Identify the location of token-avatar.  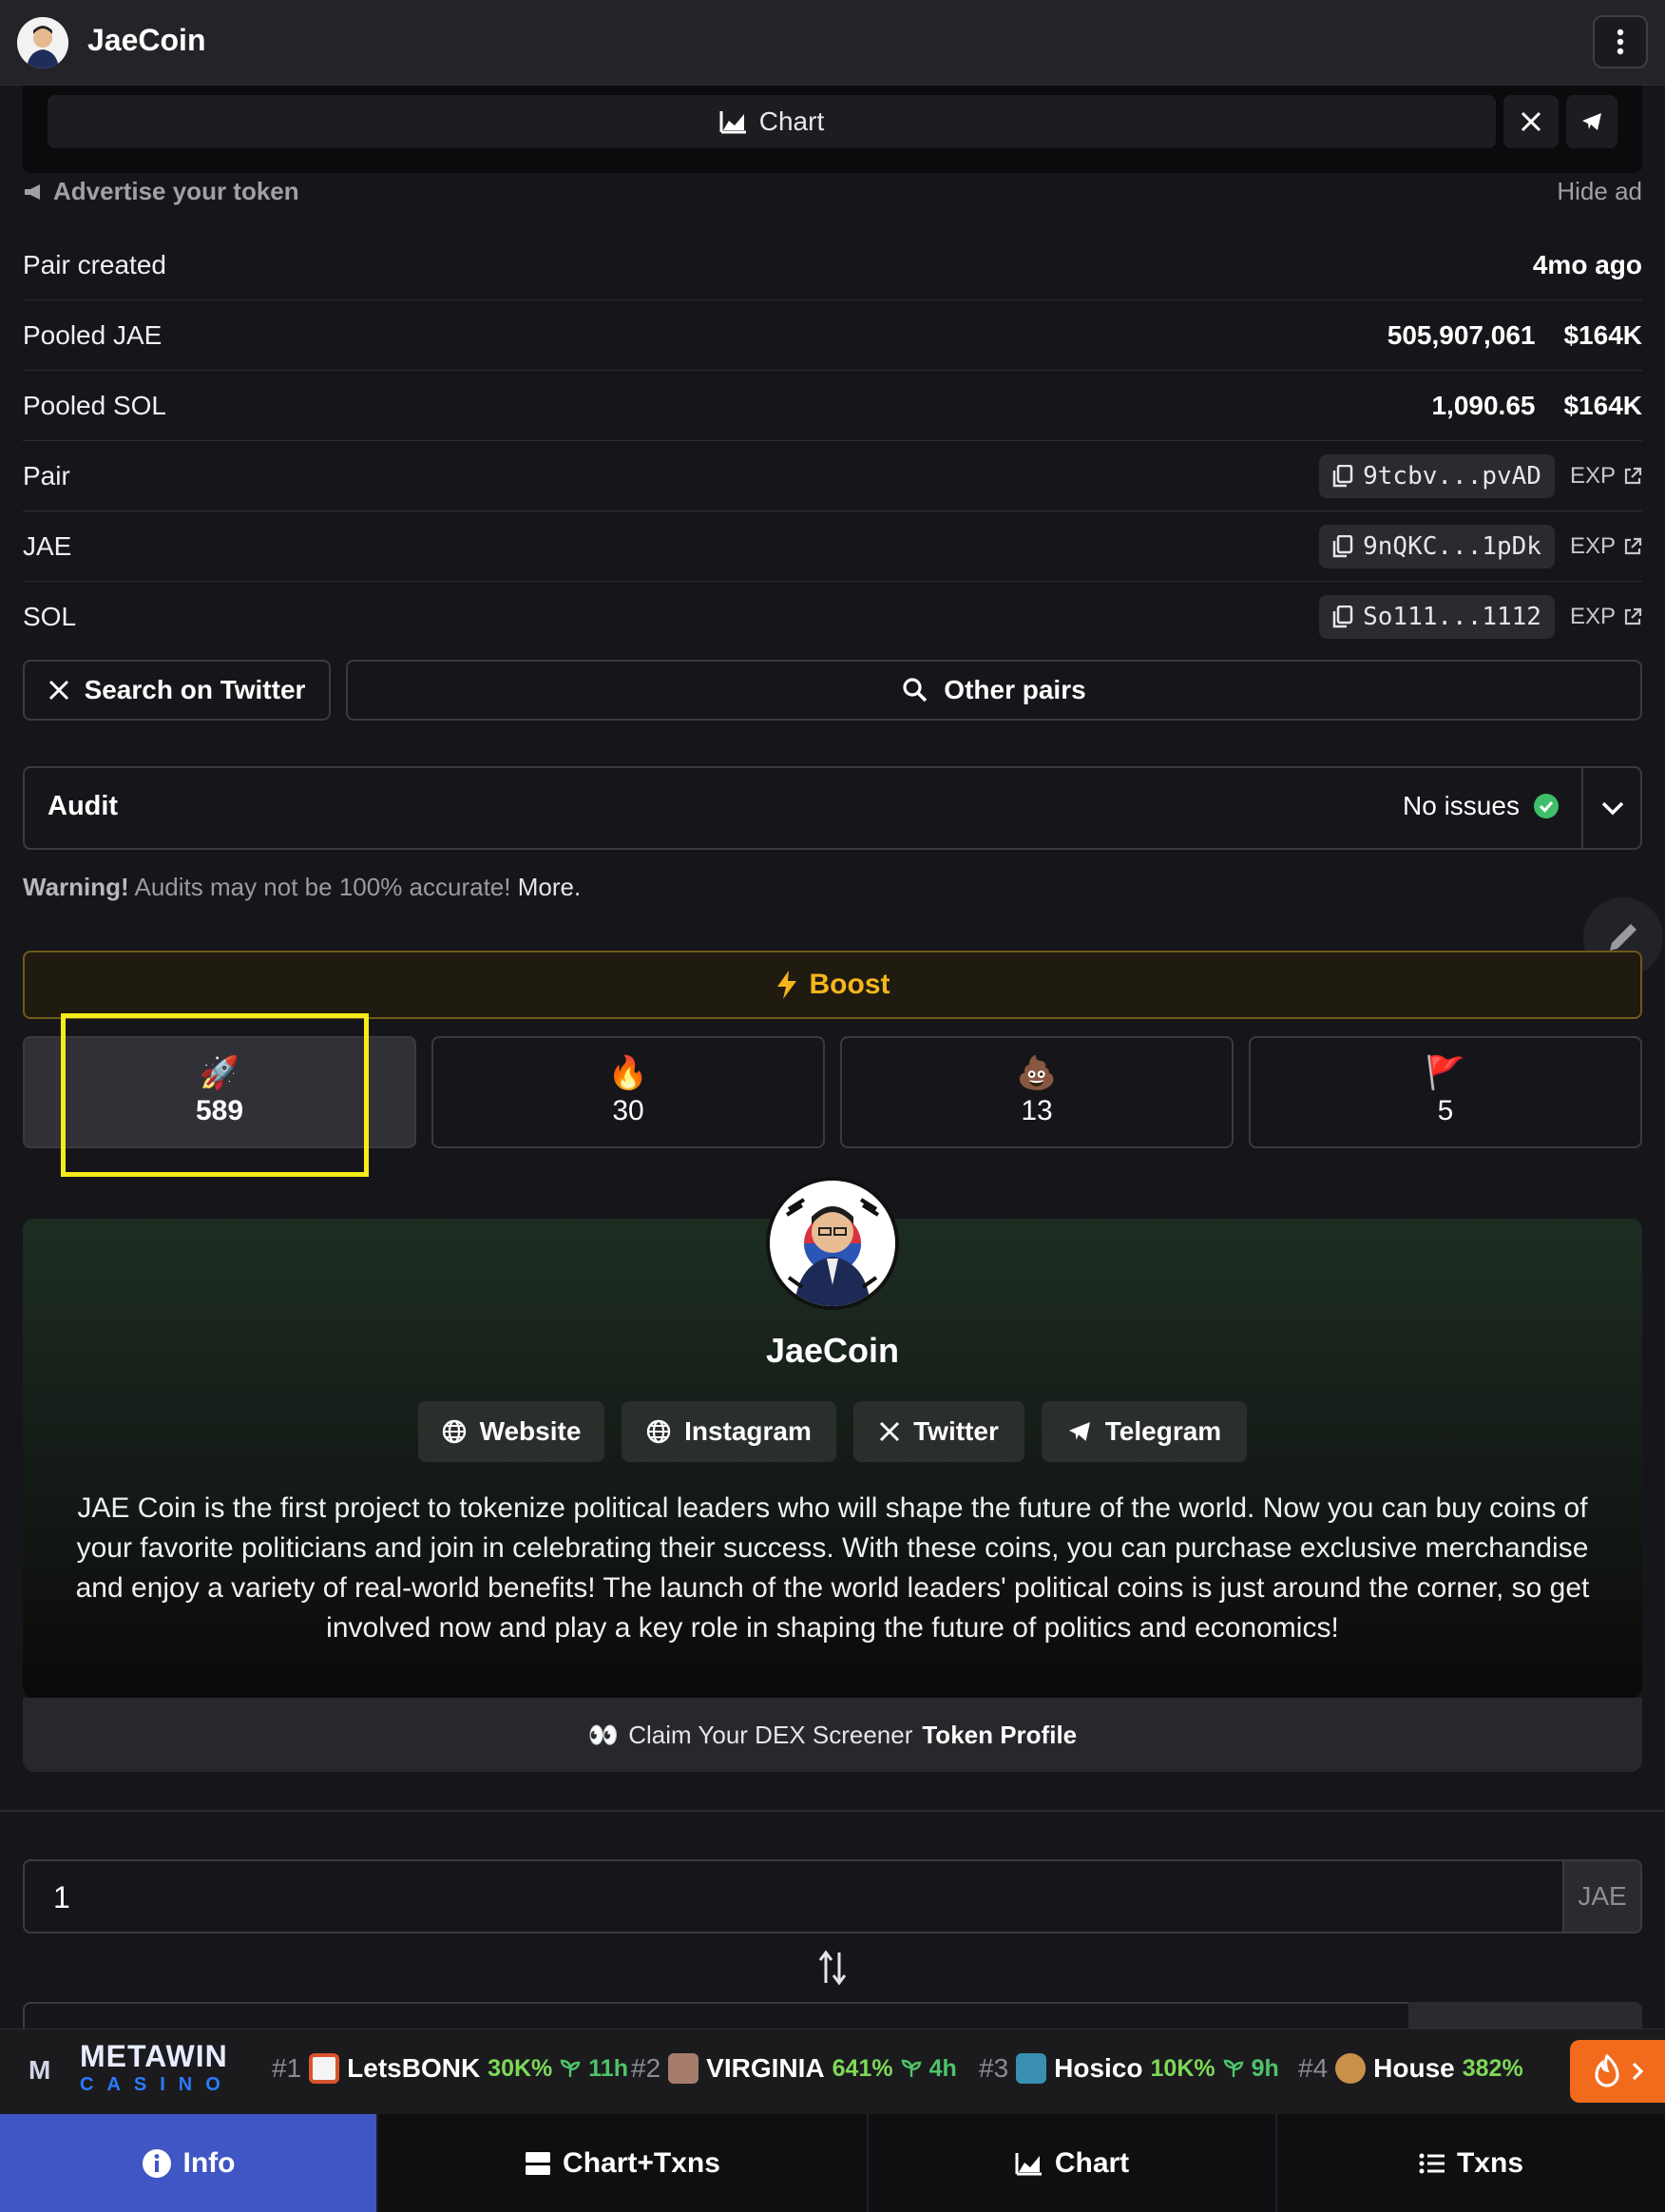
(42, 42).